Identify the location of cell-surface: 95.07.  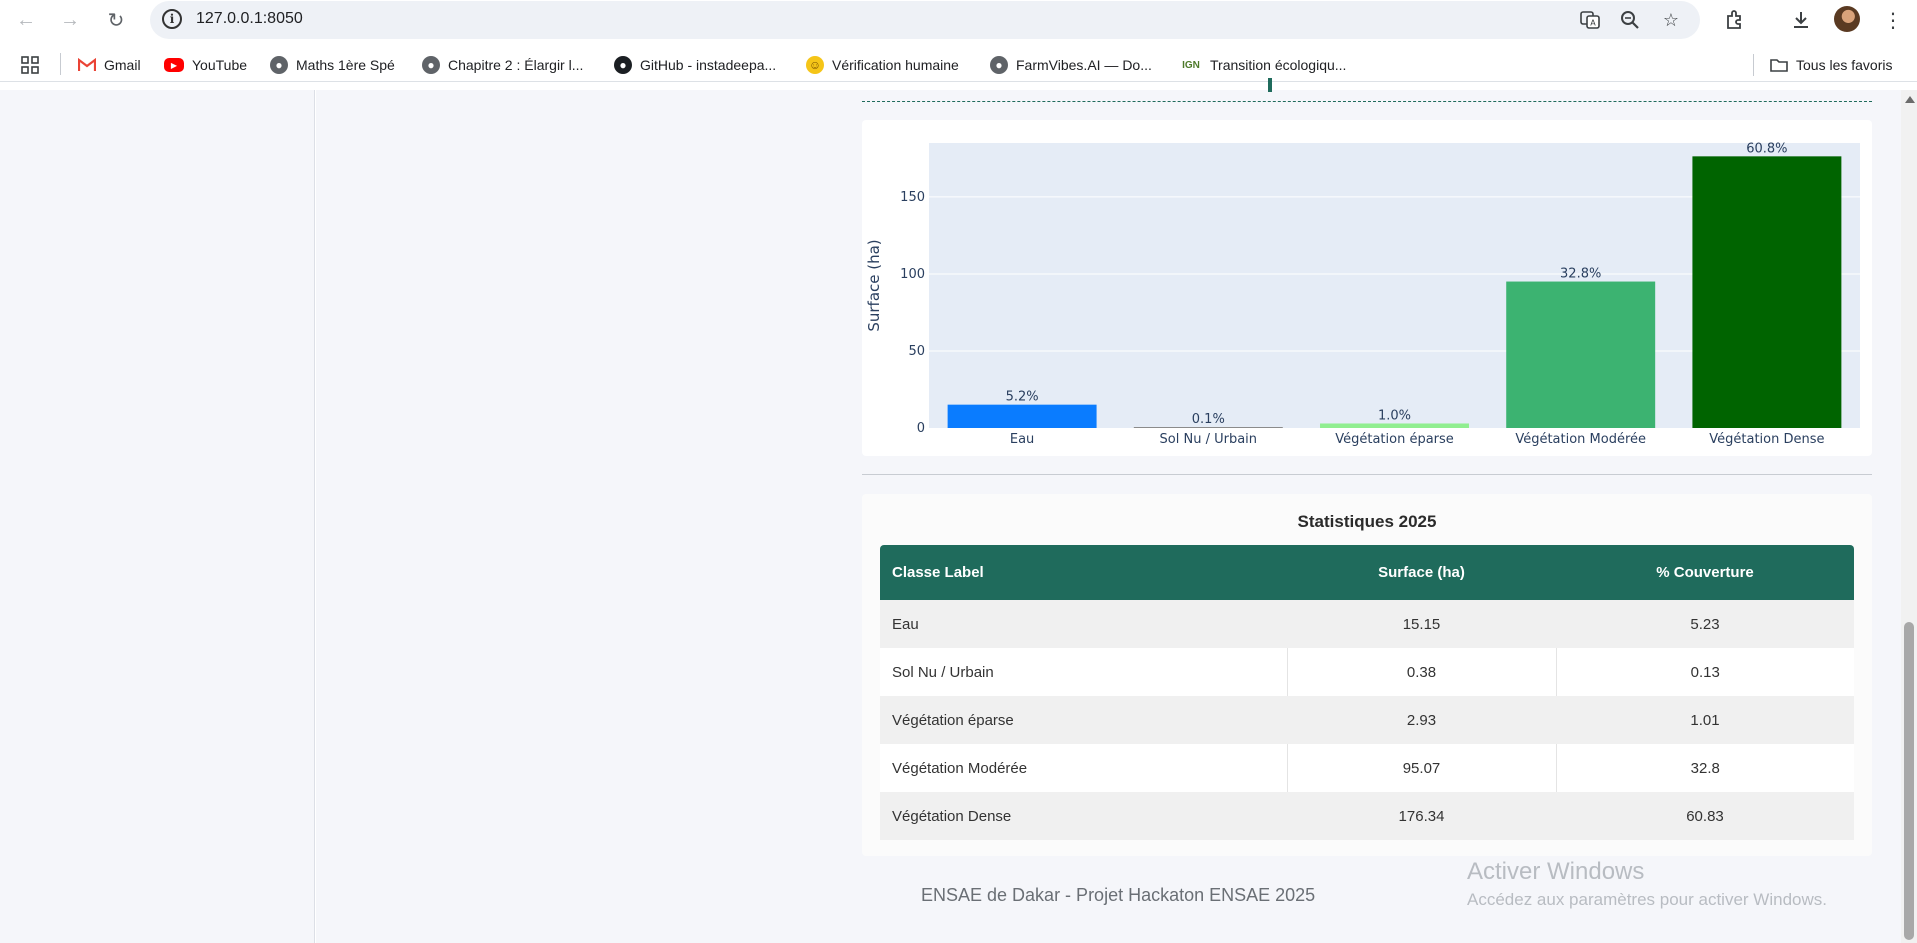
(1422, 768).